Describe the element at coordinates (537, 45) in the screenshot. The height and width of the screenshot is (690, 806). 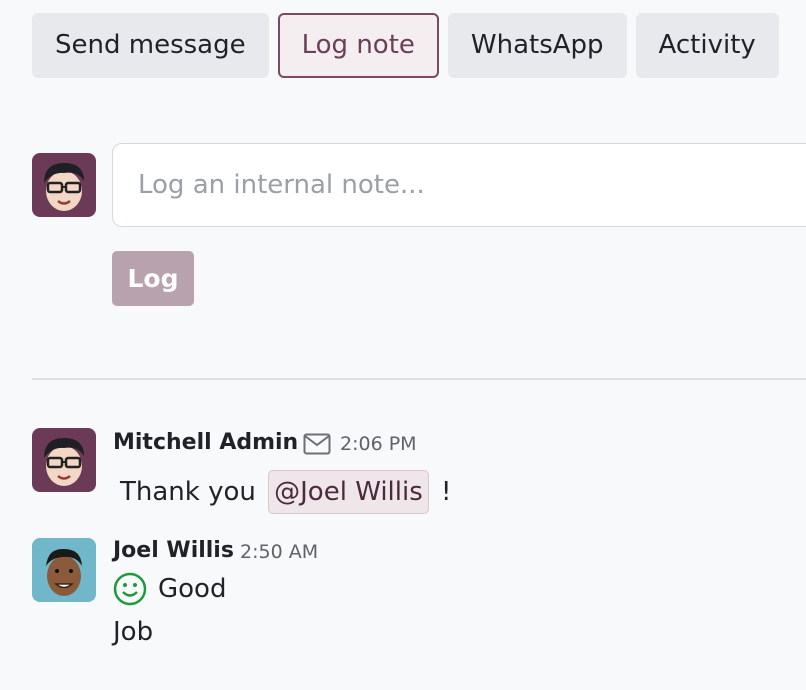
I see `tab-whatsapp: WhatsApp` at that location.